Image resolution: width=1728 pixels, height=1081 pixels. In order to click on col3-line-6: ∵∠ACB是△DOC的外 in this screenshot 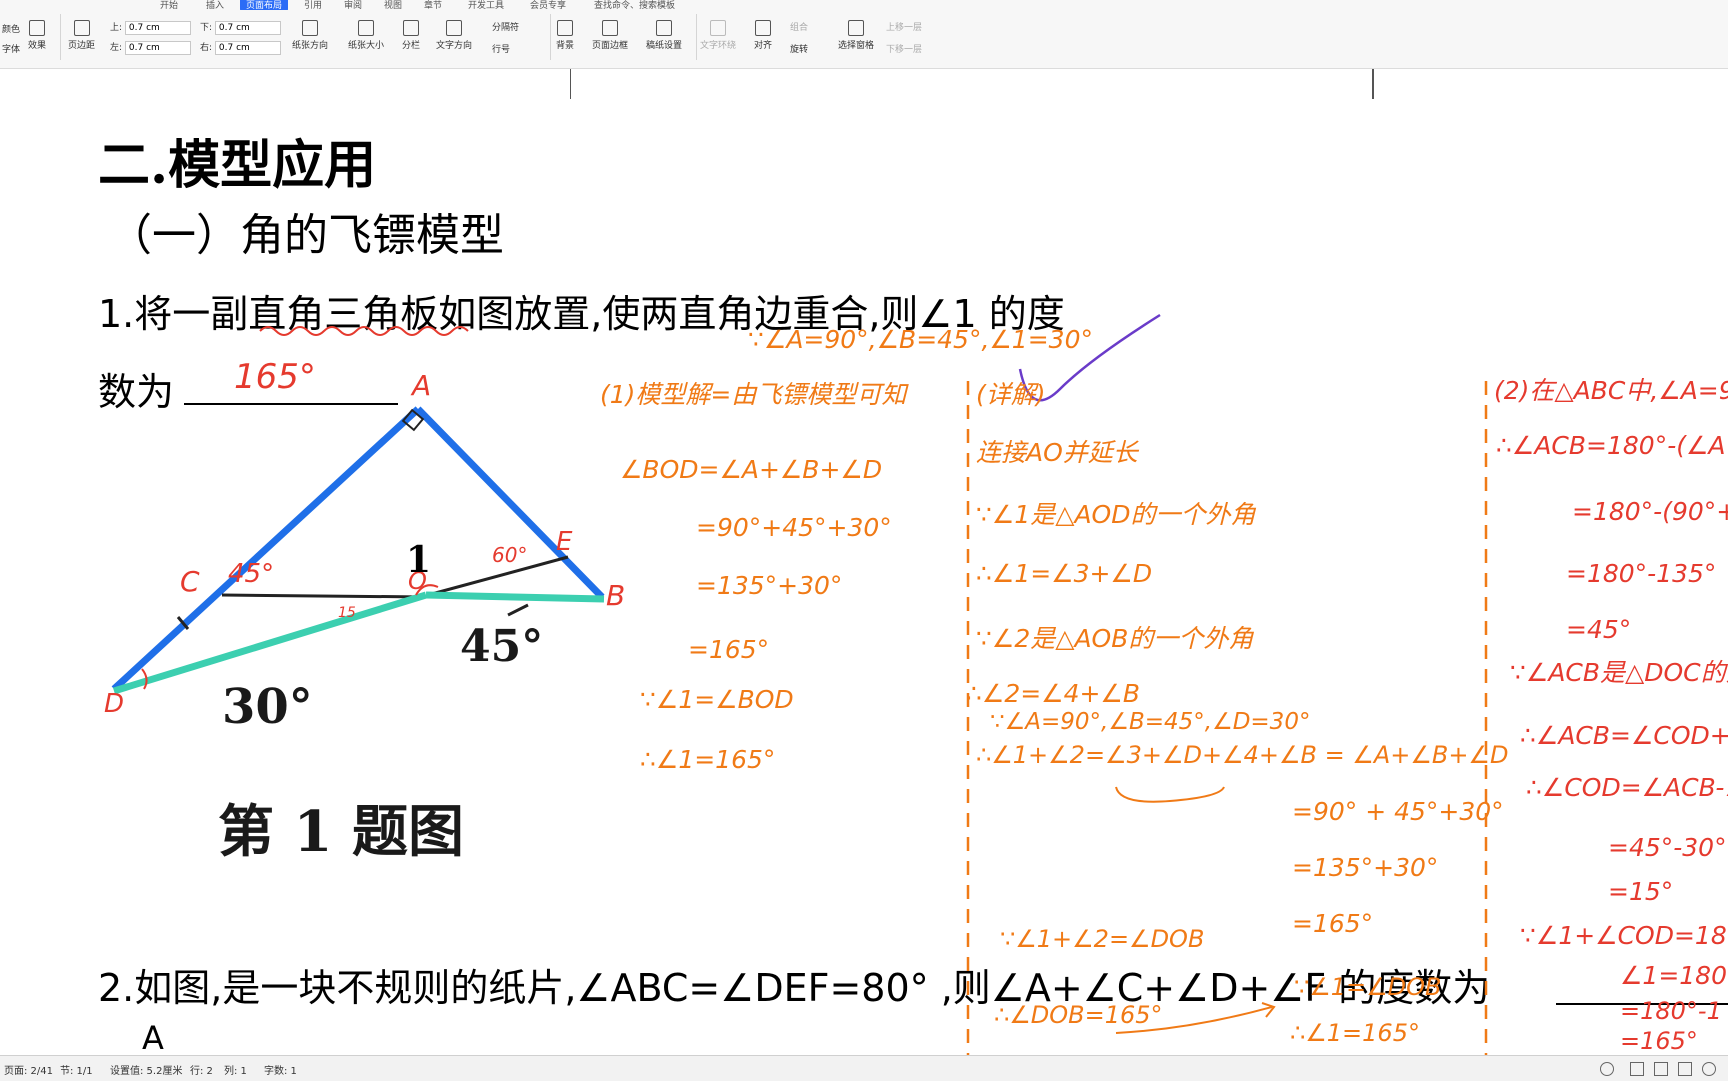, I will do `click(1619, 672)`.